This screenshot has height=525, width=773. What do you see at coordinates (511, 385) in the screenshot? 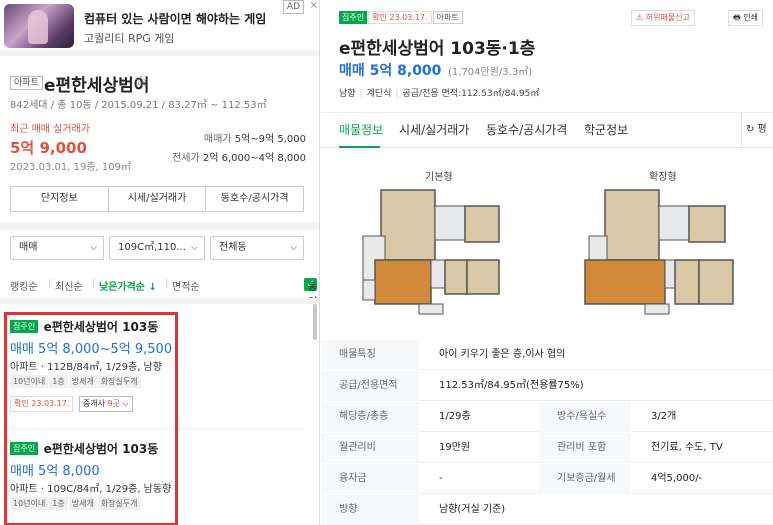
I see `row-value: 112.53㎡/84.95㎡(전용률75%)` at bounding box center [511, 385].